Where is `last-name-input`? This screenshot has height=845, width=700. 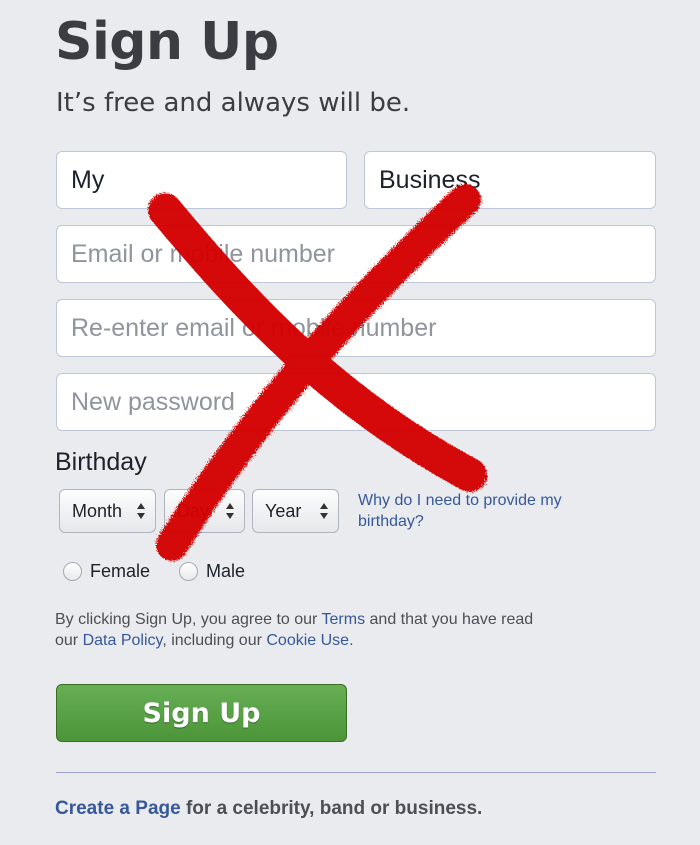
last-name-input is located at coordinates (510, 180).